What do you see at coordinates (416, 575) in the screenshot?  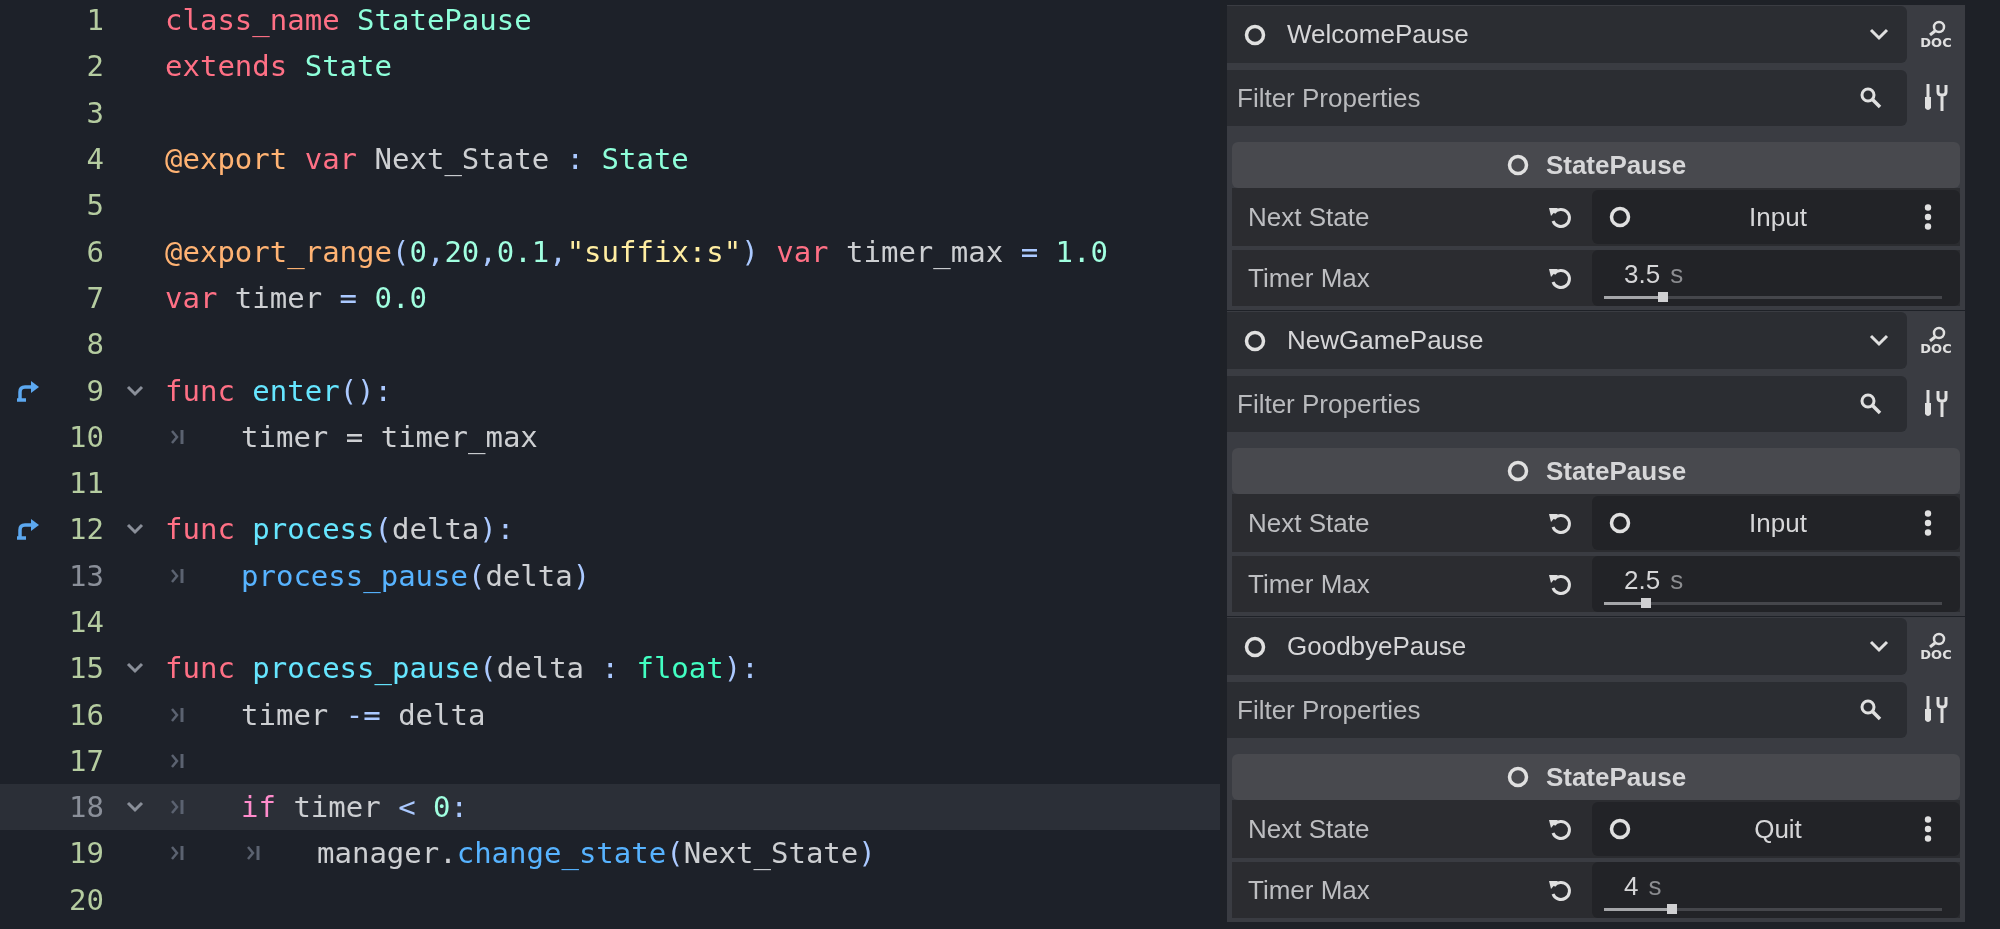 I see `code-line: process_pause(delta)` at bounding box center [416, 575].